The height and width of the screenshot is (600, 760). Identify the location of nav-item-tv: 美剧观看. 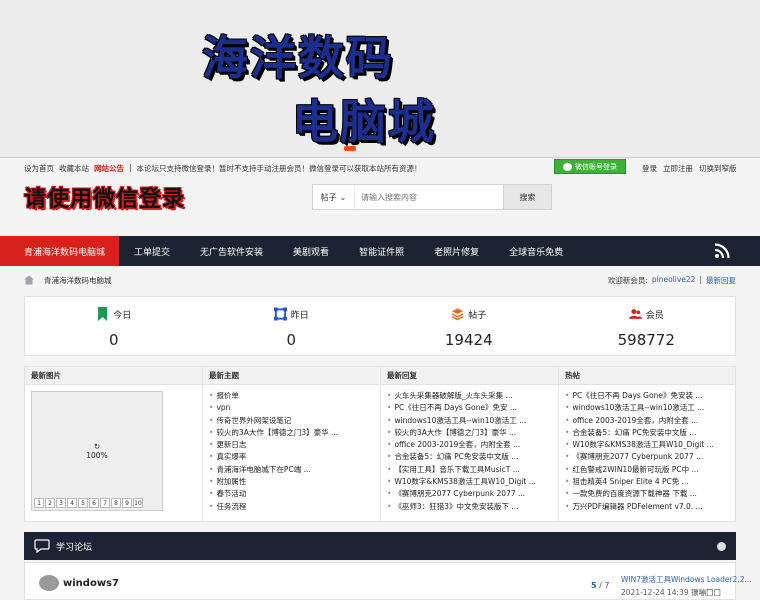
(311, 251).